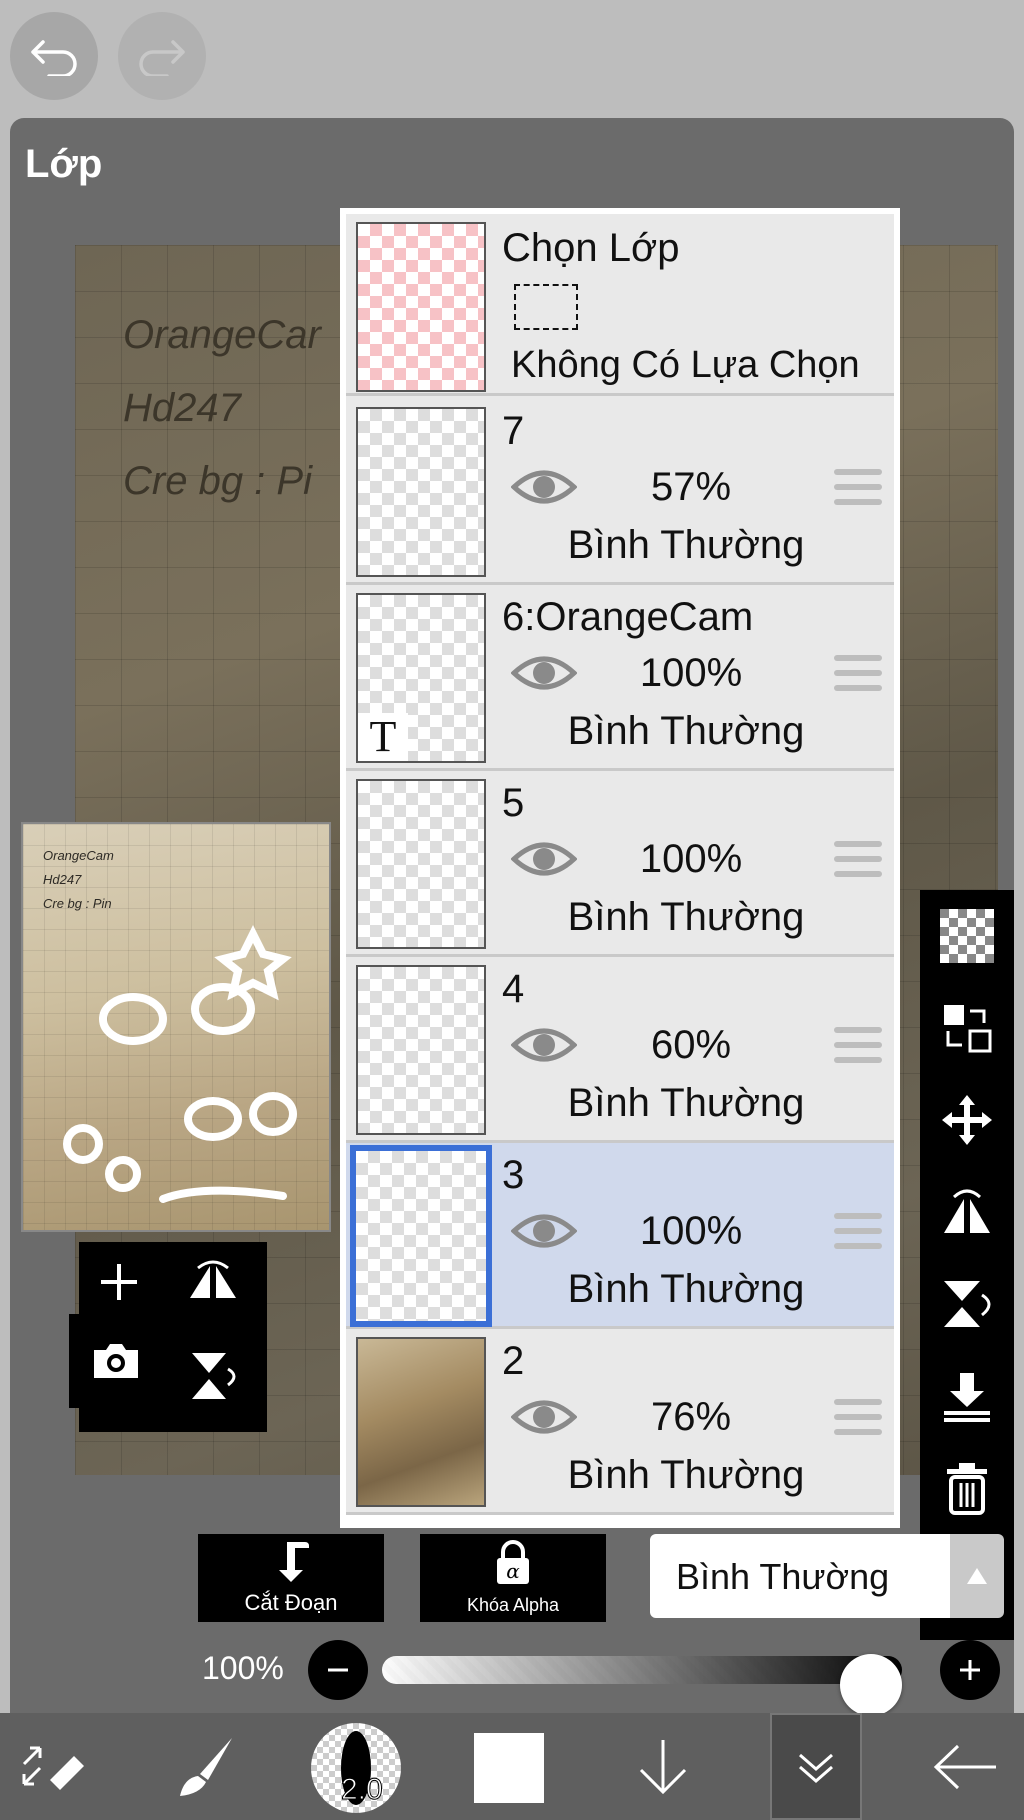  Describe the element at coordinates (967, 1304) in the screenshot. I see `rotate-flip-vertical-button` at that location.